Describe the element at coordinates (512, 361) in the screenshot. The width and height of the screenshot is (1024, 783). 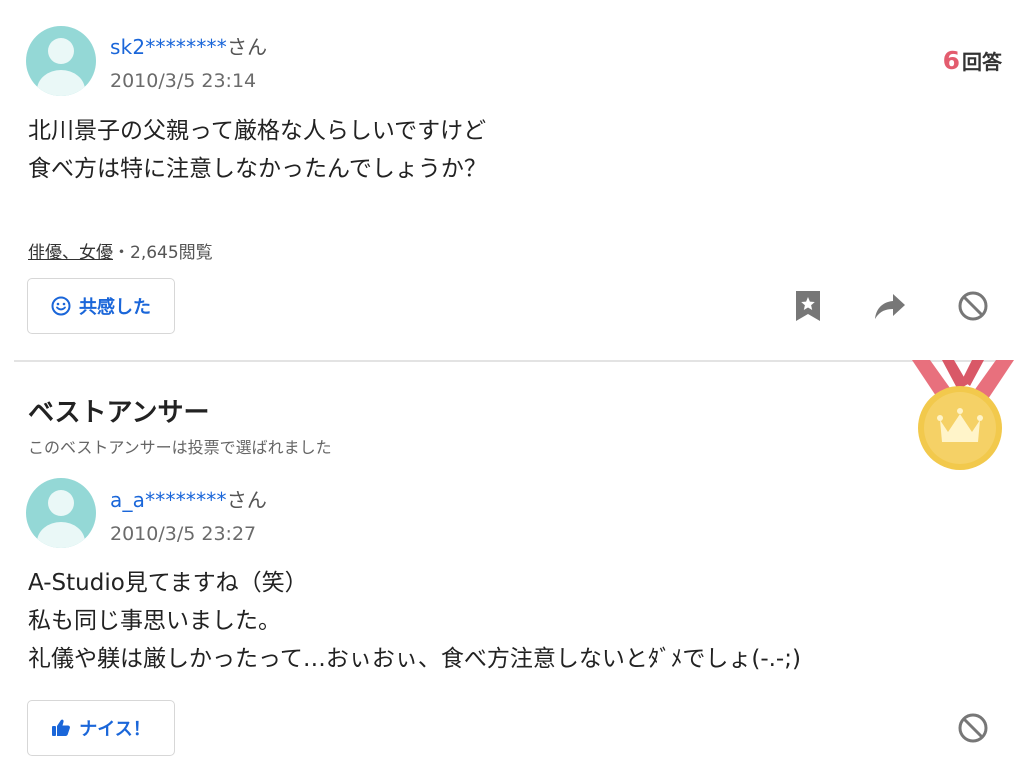
I see `section-divider` at that location.